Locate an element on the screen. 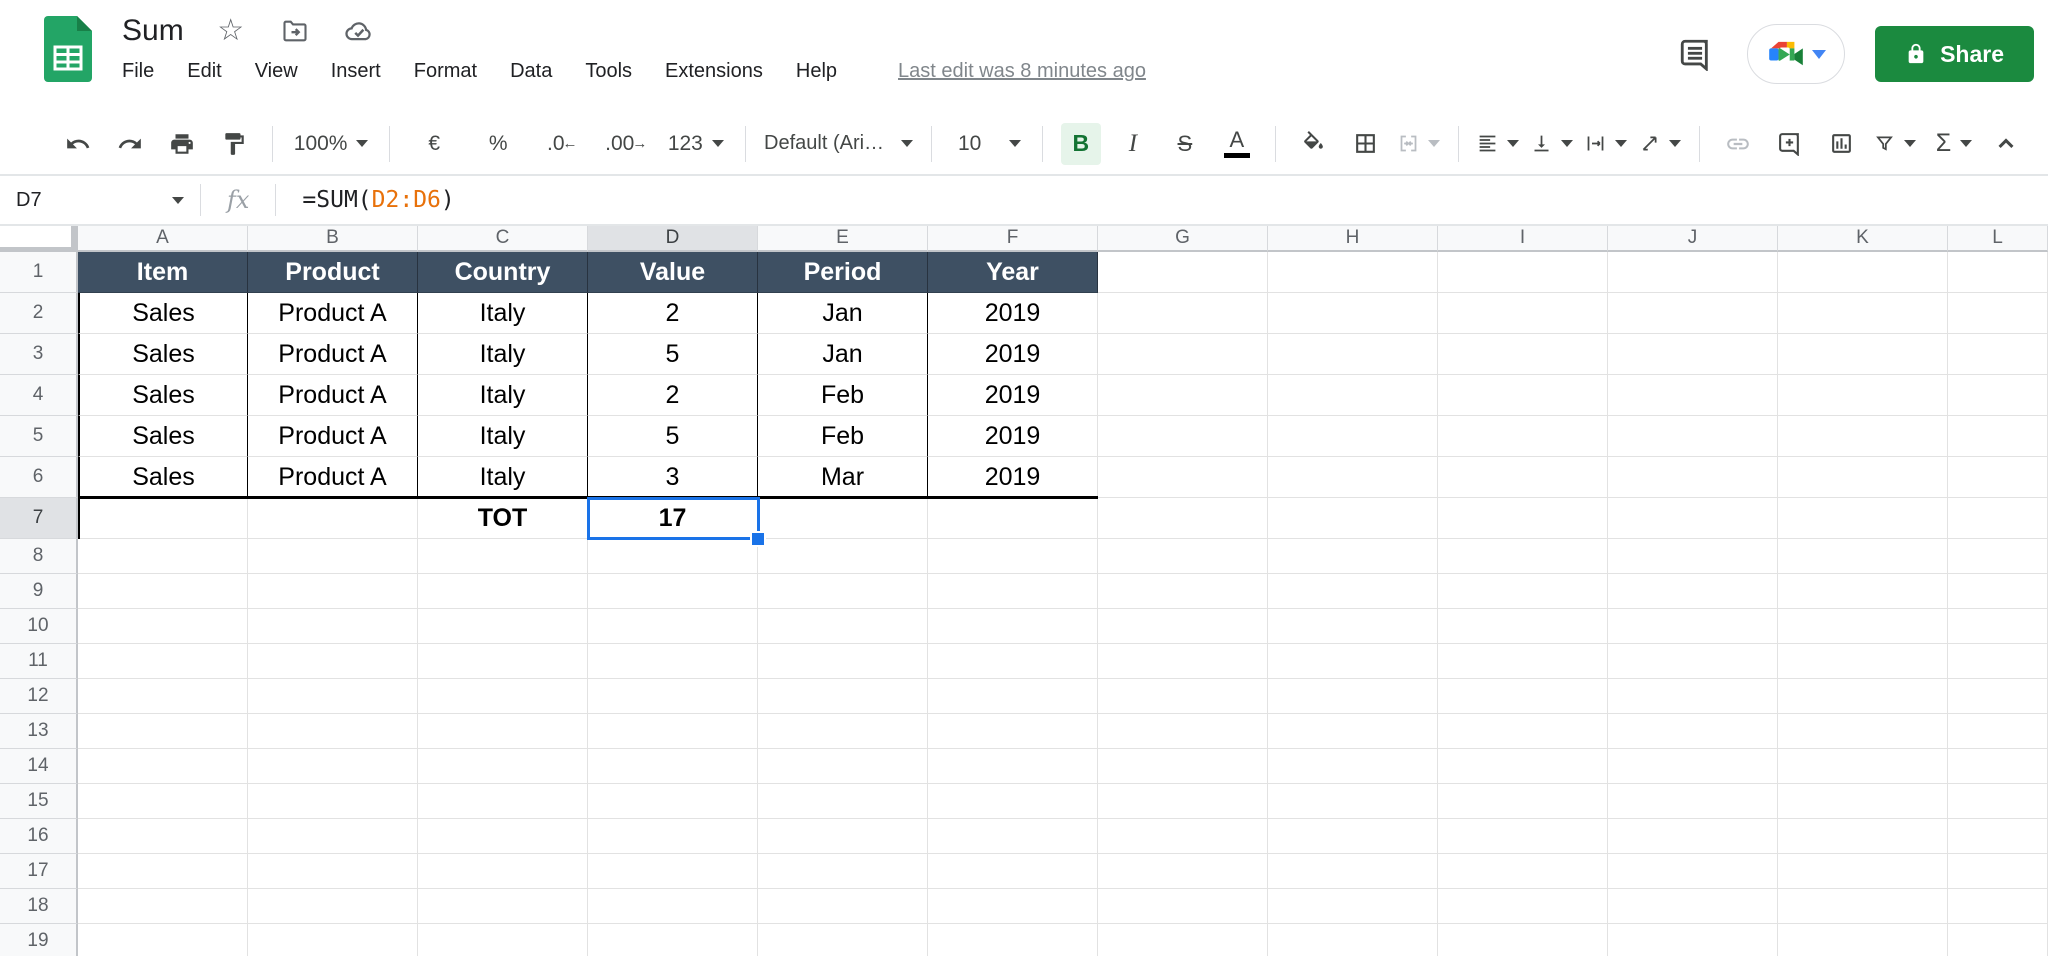  cell-D11 is located at coordinates (673, 661).